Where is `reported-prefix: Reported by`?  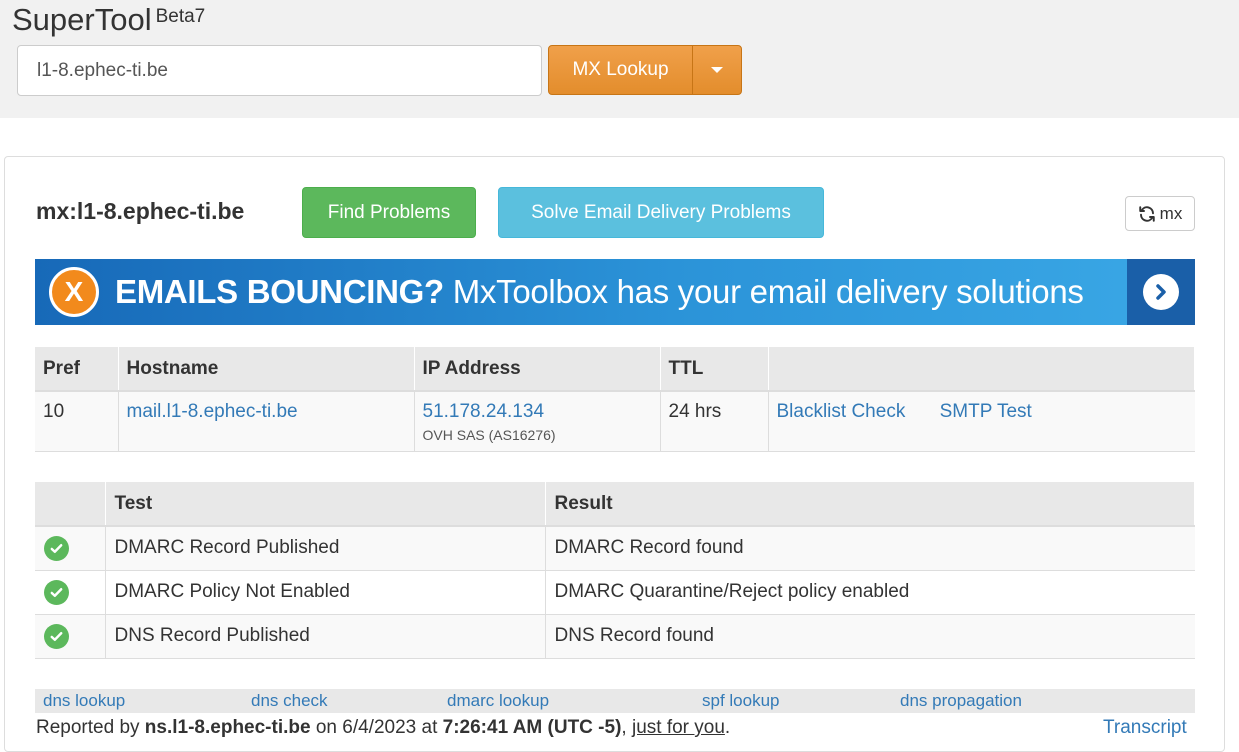 reported-prefix: Reported by is located at coordinates (90, 727).